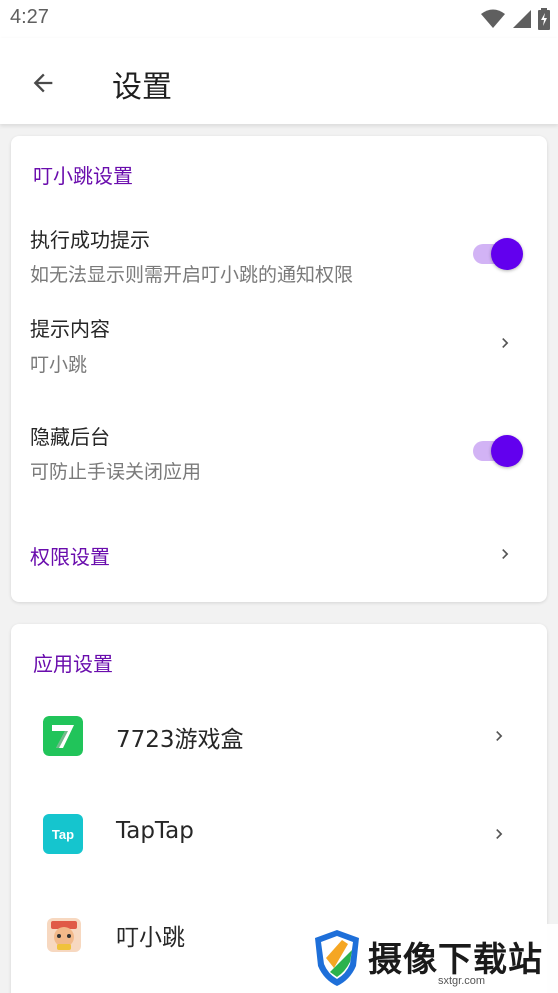  I want to click on success-hint-row: 执行成功提示 如无法显示则需开启叮小跳的通知权限, so click(279, 255).